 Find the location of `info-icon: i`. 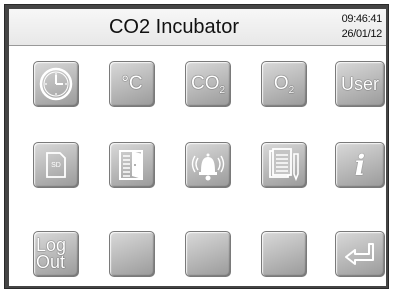

info-icon: i is located at coordinates (360, 165).